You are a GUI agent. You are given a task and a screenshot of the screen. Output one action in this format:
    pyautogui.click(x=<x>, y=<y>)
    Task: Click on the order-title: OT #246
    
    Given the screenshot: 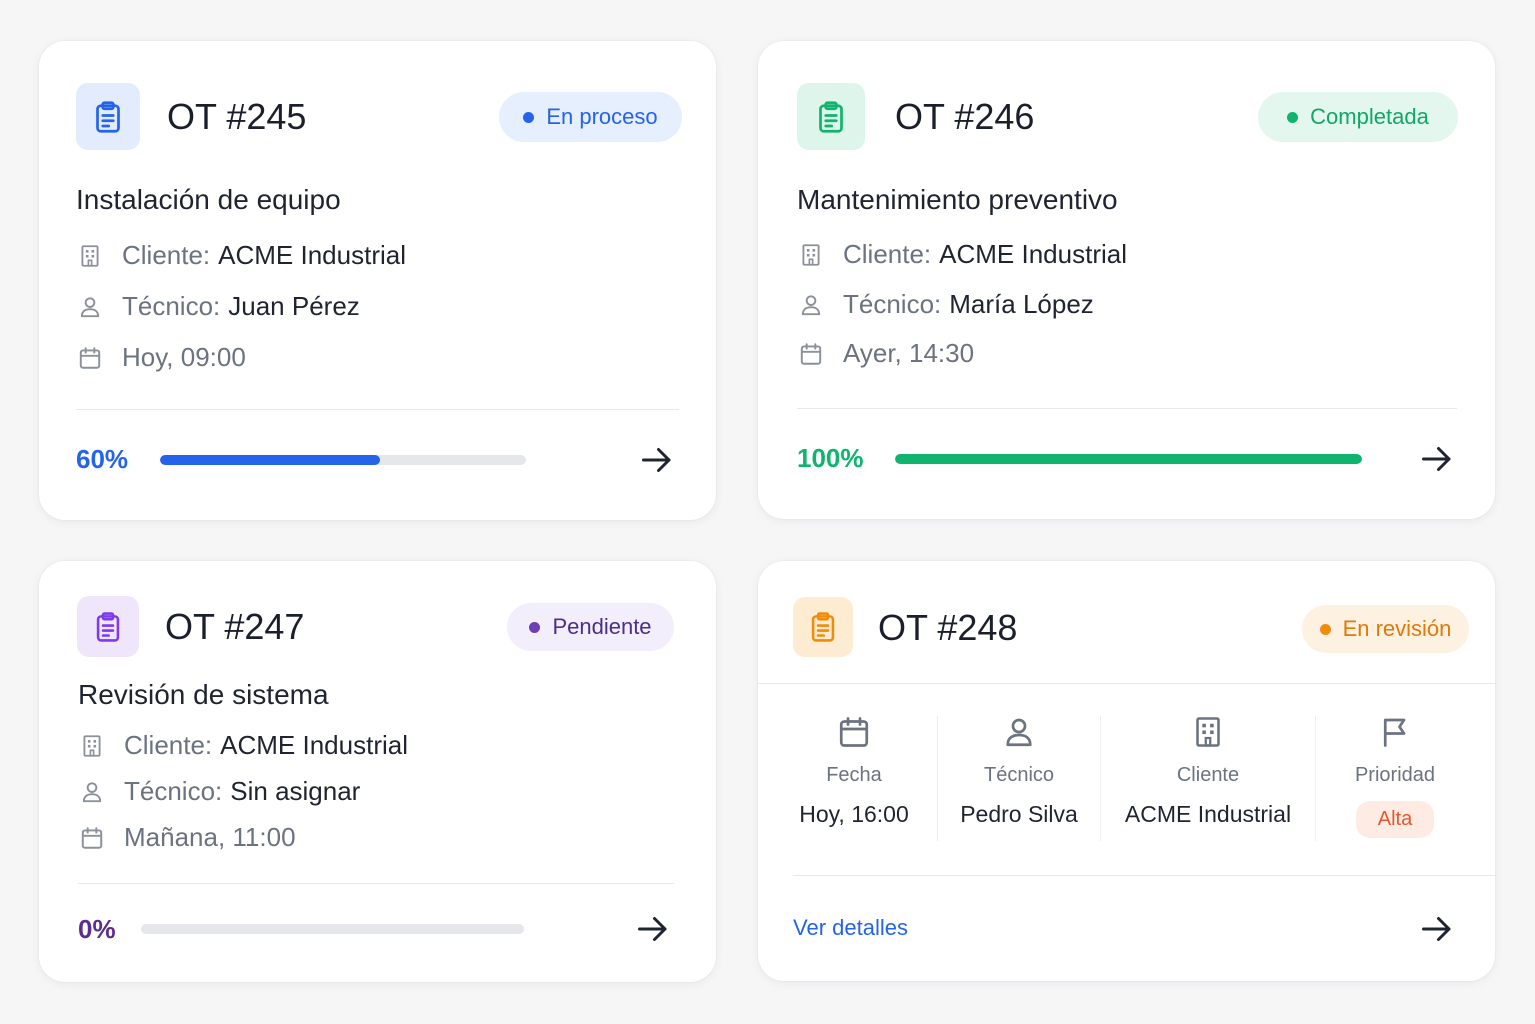 What is the action you would take?
    pyautogui.click(x=965, y=116)
    